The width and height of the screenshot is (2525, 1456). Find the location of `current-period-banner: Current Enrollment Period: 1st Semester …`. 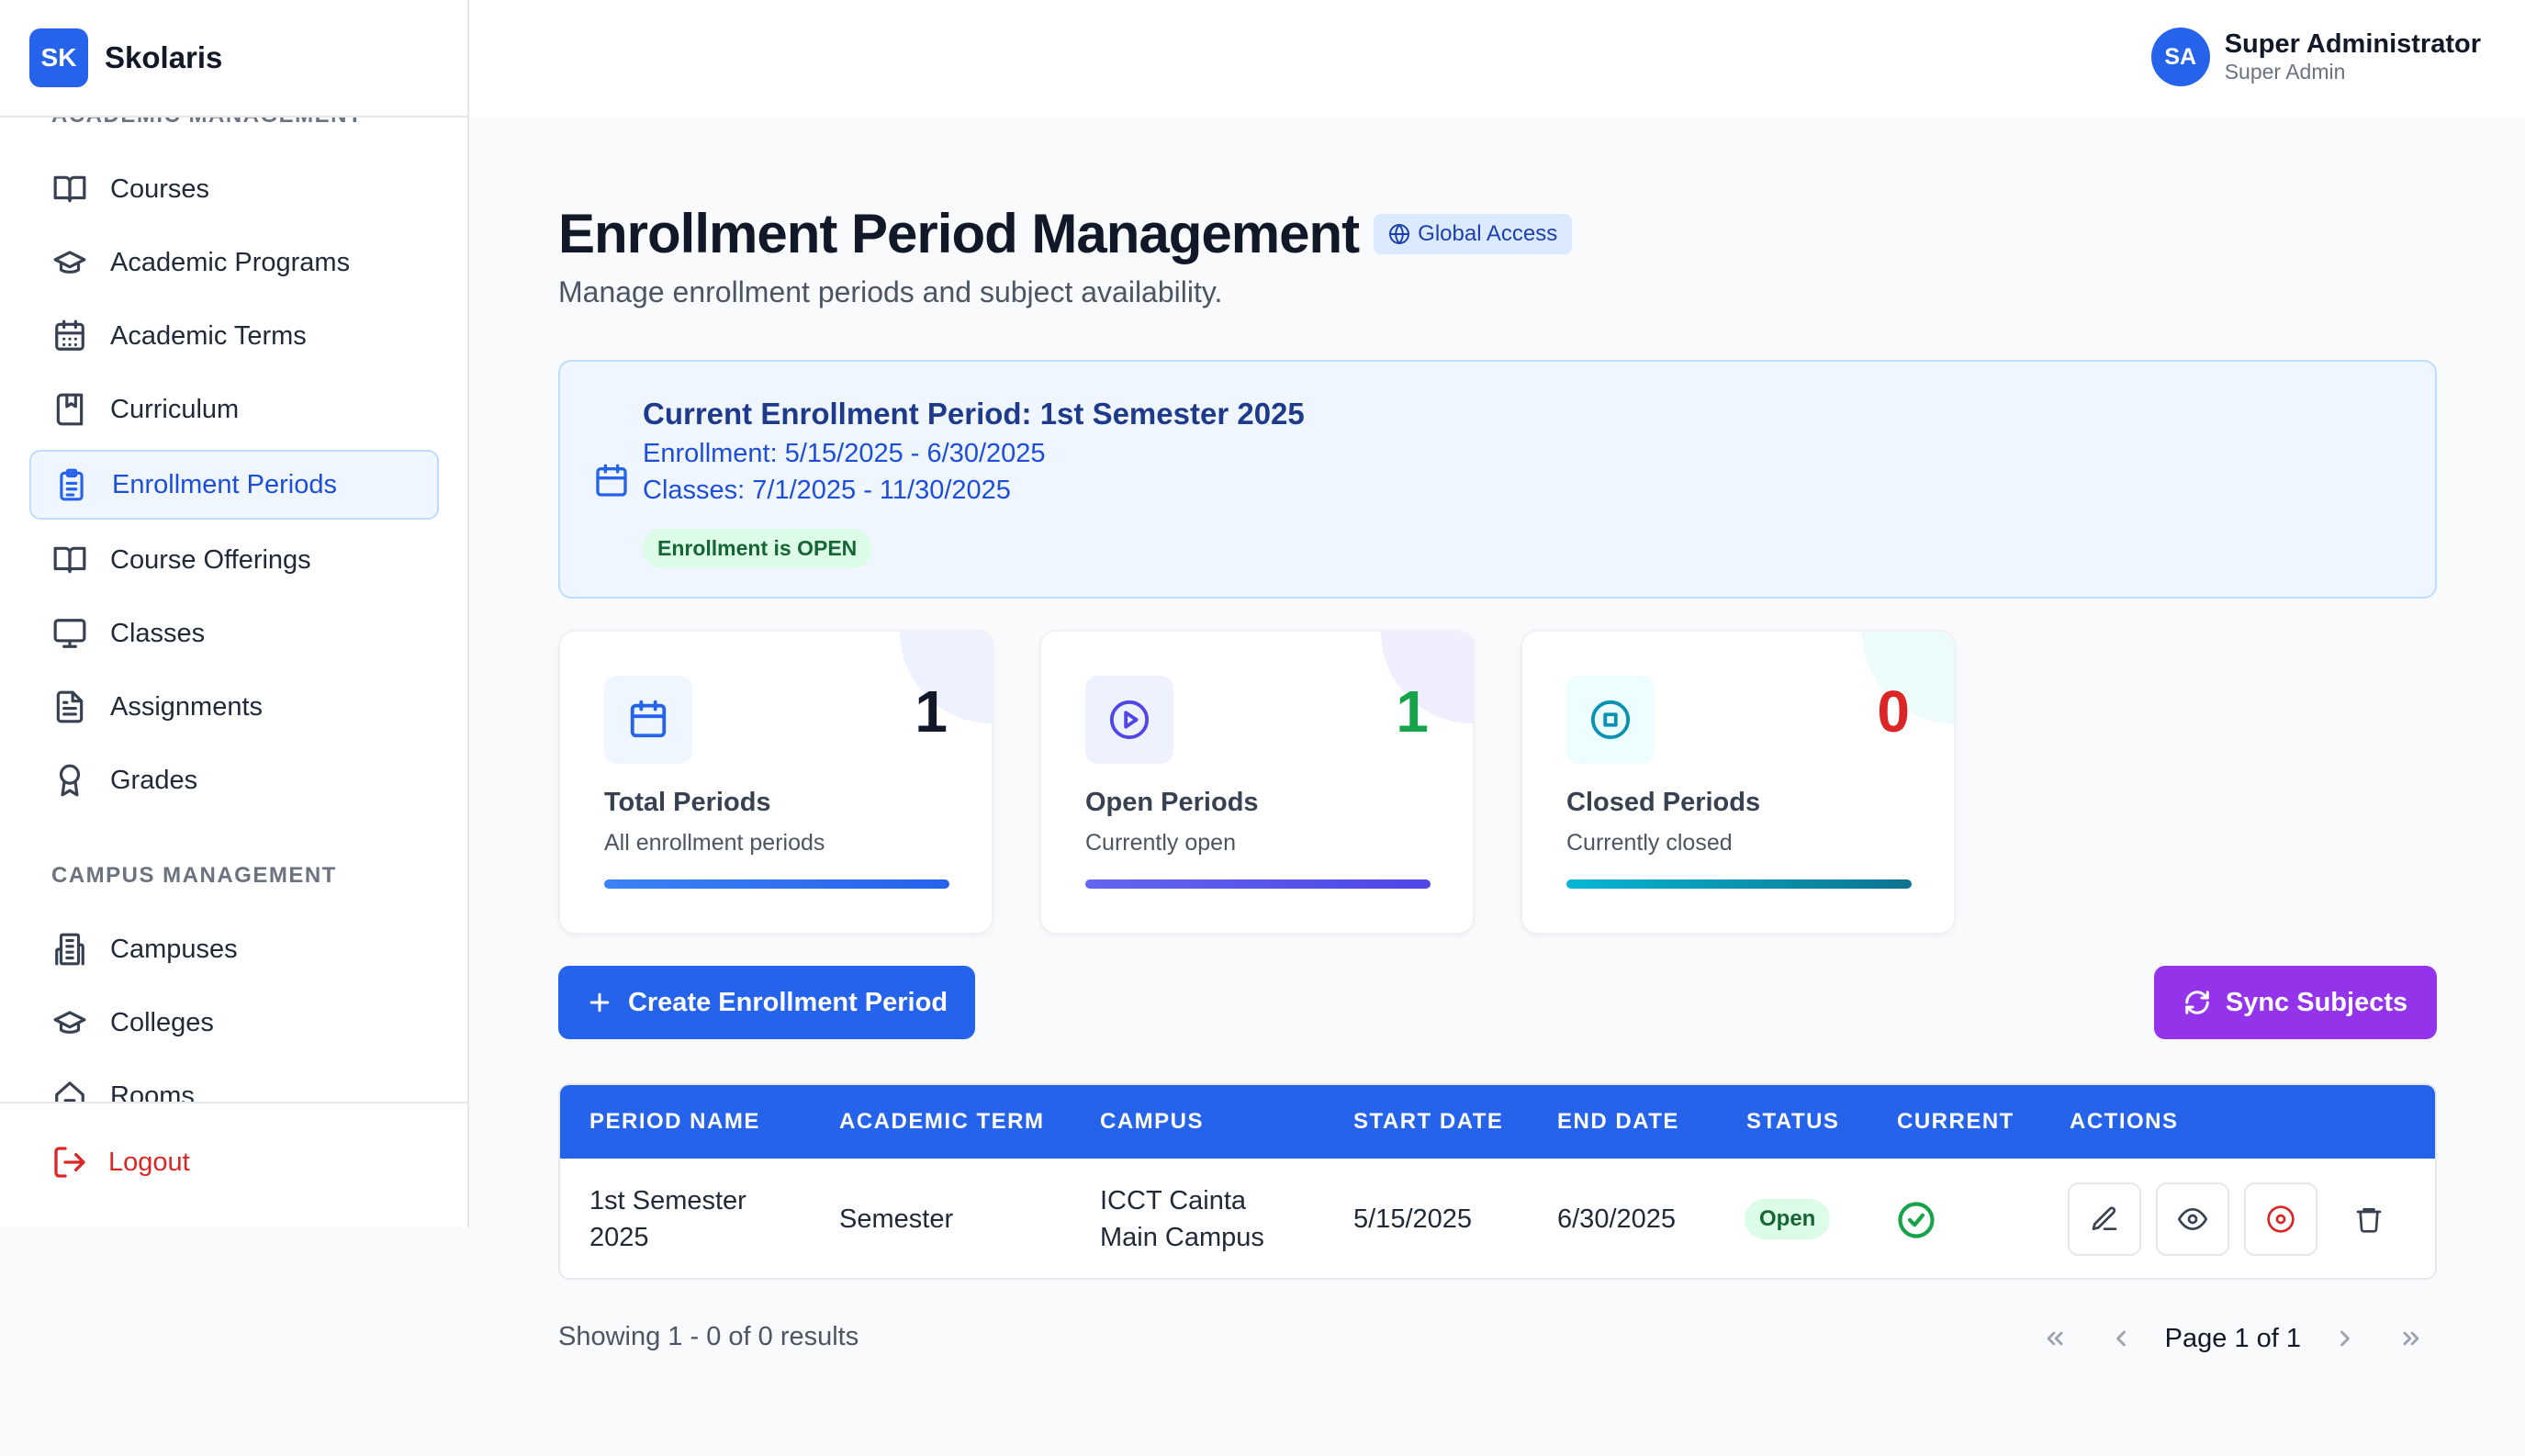

current-period-banner: Current Enrollment Period: 1st Semester … is located at coordinates (1498, 479).